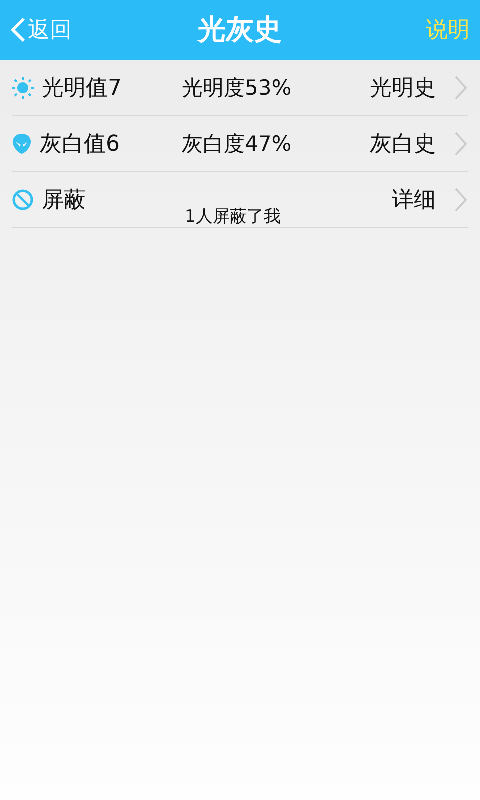 This screenshot has height=800, width=480. I want to click on row-action: 光明史, so click(403, 88).